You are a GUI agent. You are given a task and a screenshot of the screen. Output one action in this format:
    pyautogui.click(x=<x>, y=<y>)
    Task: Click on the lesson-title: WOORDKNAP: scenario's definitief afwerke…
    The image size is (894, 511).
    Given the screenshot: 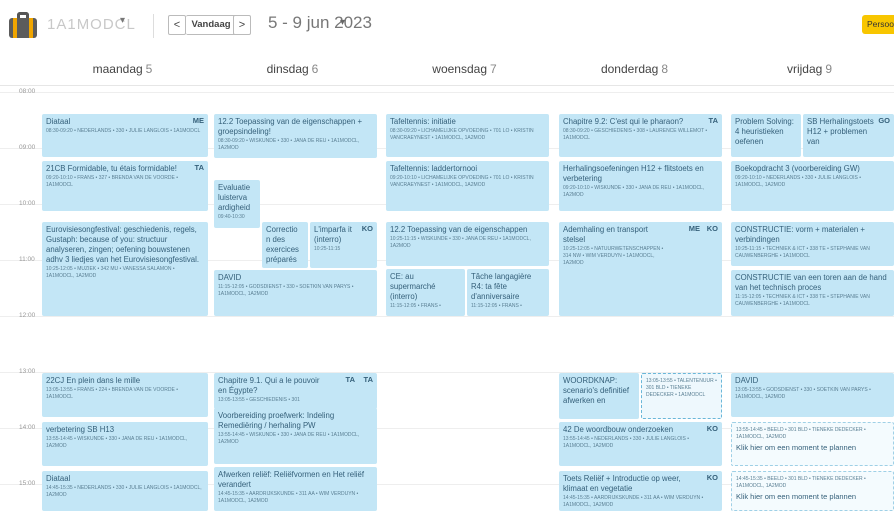 What is the action you would take?
    pyautogui.click(x=596, y=390)
    